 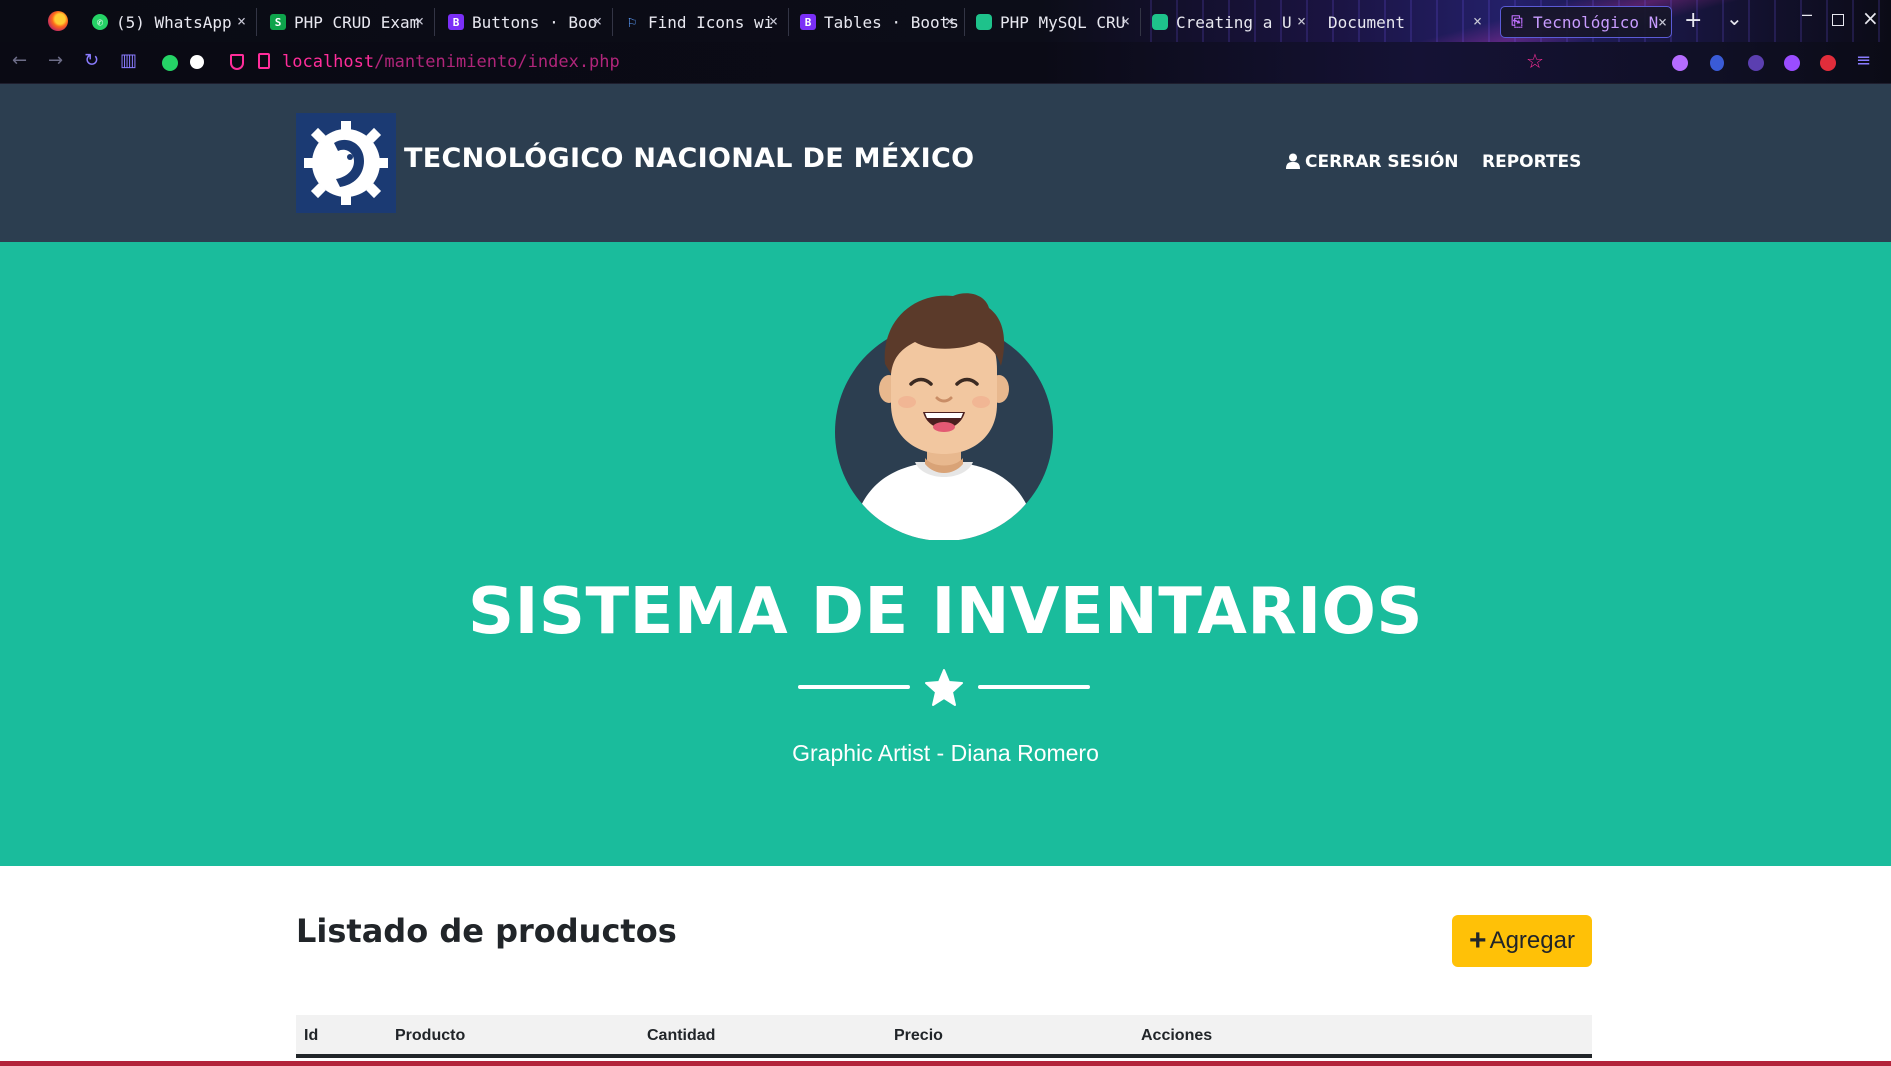 What do you see at coordinates (918, 1036) in the screenshot?
I see `table-header-precio: Precio` at bounding box center [918, 1036].